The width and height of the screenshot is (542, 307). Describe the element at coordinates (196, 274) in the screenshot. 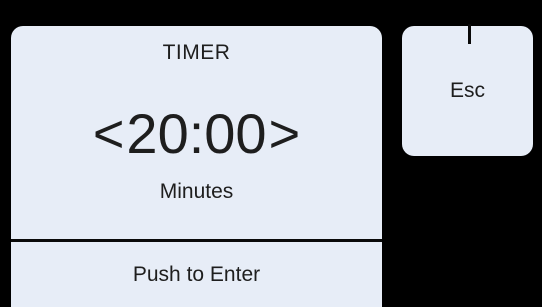

I see `push-to-enter-button: Push to Enter` at that location.